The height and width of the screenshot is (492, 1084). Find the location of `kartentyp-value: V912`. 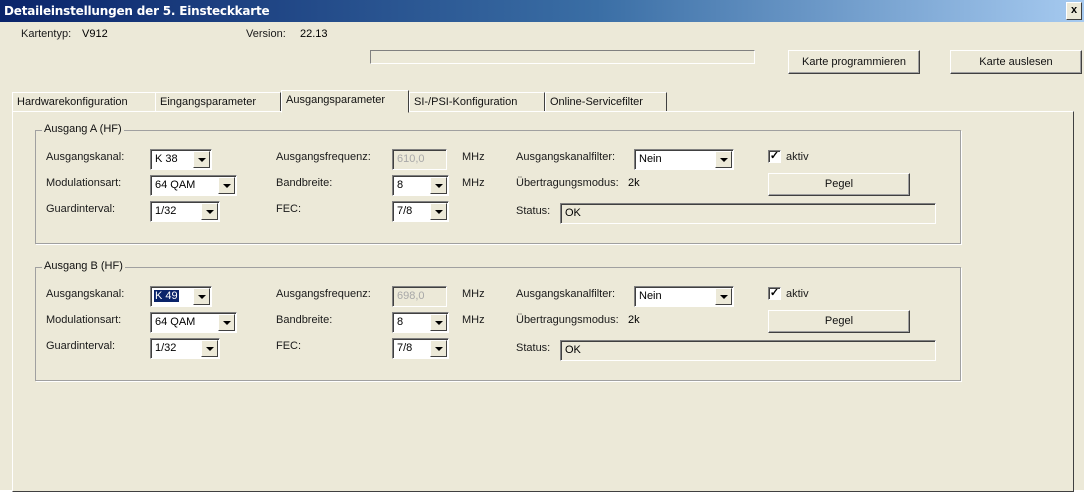

kartentyp-value: V912 is located at coordinates (95, 34).